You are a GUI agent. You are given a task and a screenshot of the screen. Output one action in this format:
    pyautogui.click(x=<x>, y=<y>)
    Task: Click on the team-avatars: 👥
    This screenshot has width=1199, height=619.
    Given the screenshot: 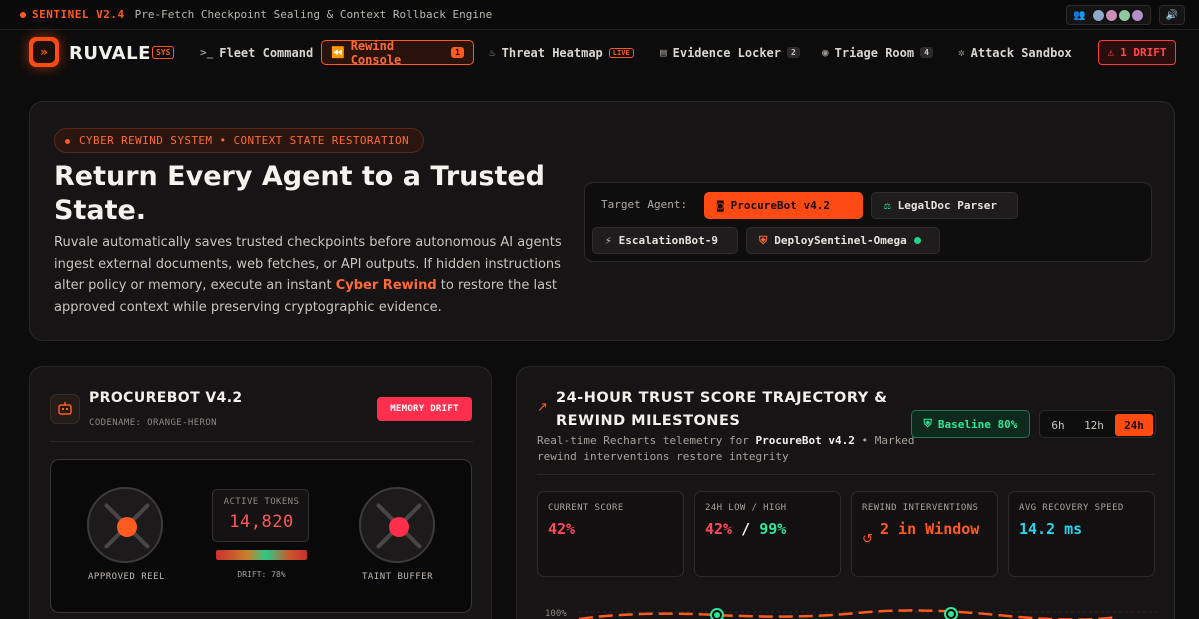 What is the action you would take?
    pyautogui.click(x=1108, y=15)
    